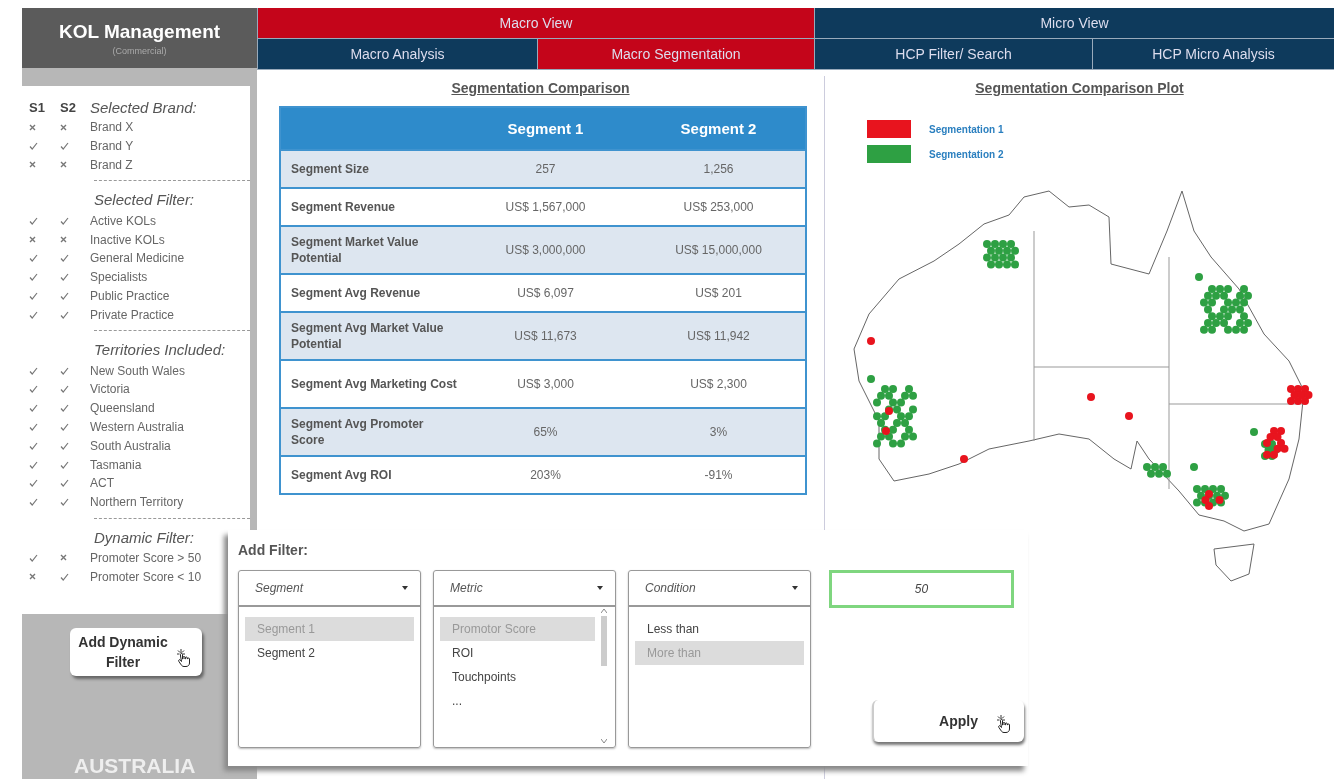 The image size is (1334, 779). Describe the element at coordinates (356, 293) in the screenshot. I see `row-label: Segment Avg Revenue` at that location.